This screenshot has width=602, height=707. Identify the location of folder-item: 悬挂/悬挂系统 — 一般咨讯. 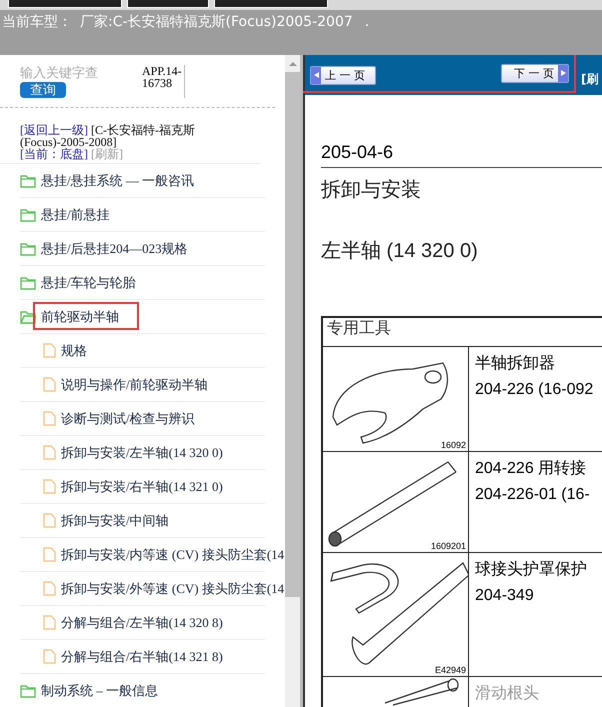
(117, 181).